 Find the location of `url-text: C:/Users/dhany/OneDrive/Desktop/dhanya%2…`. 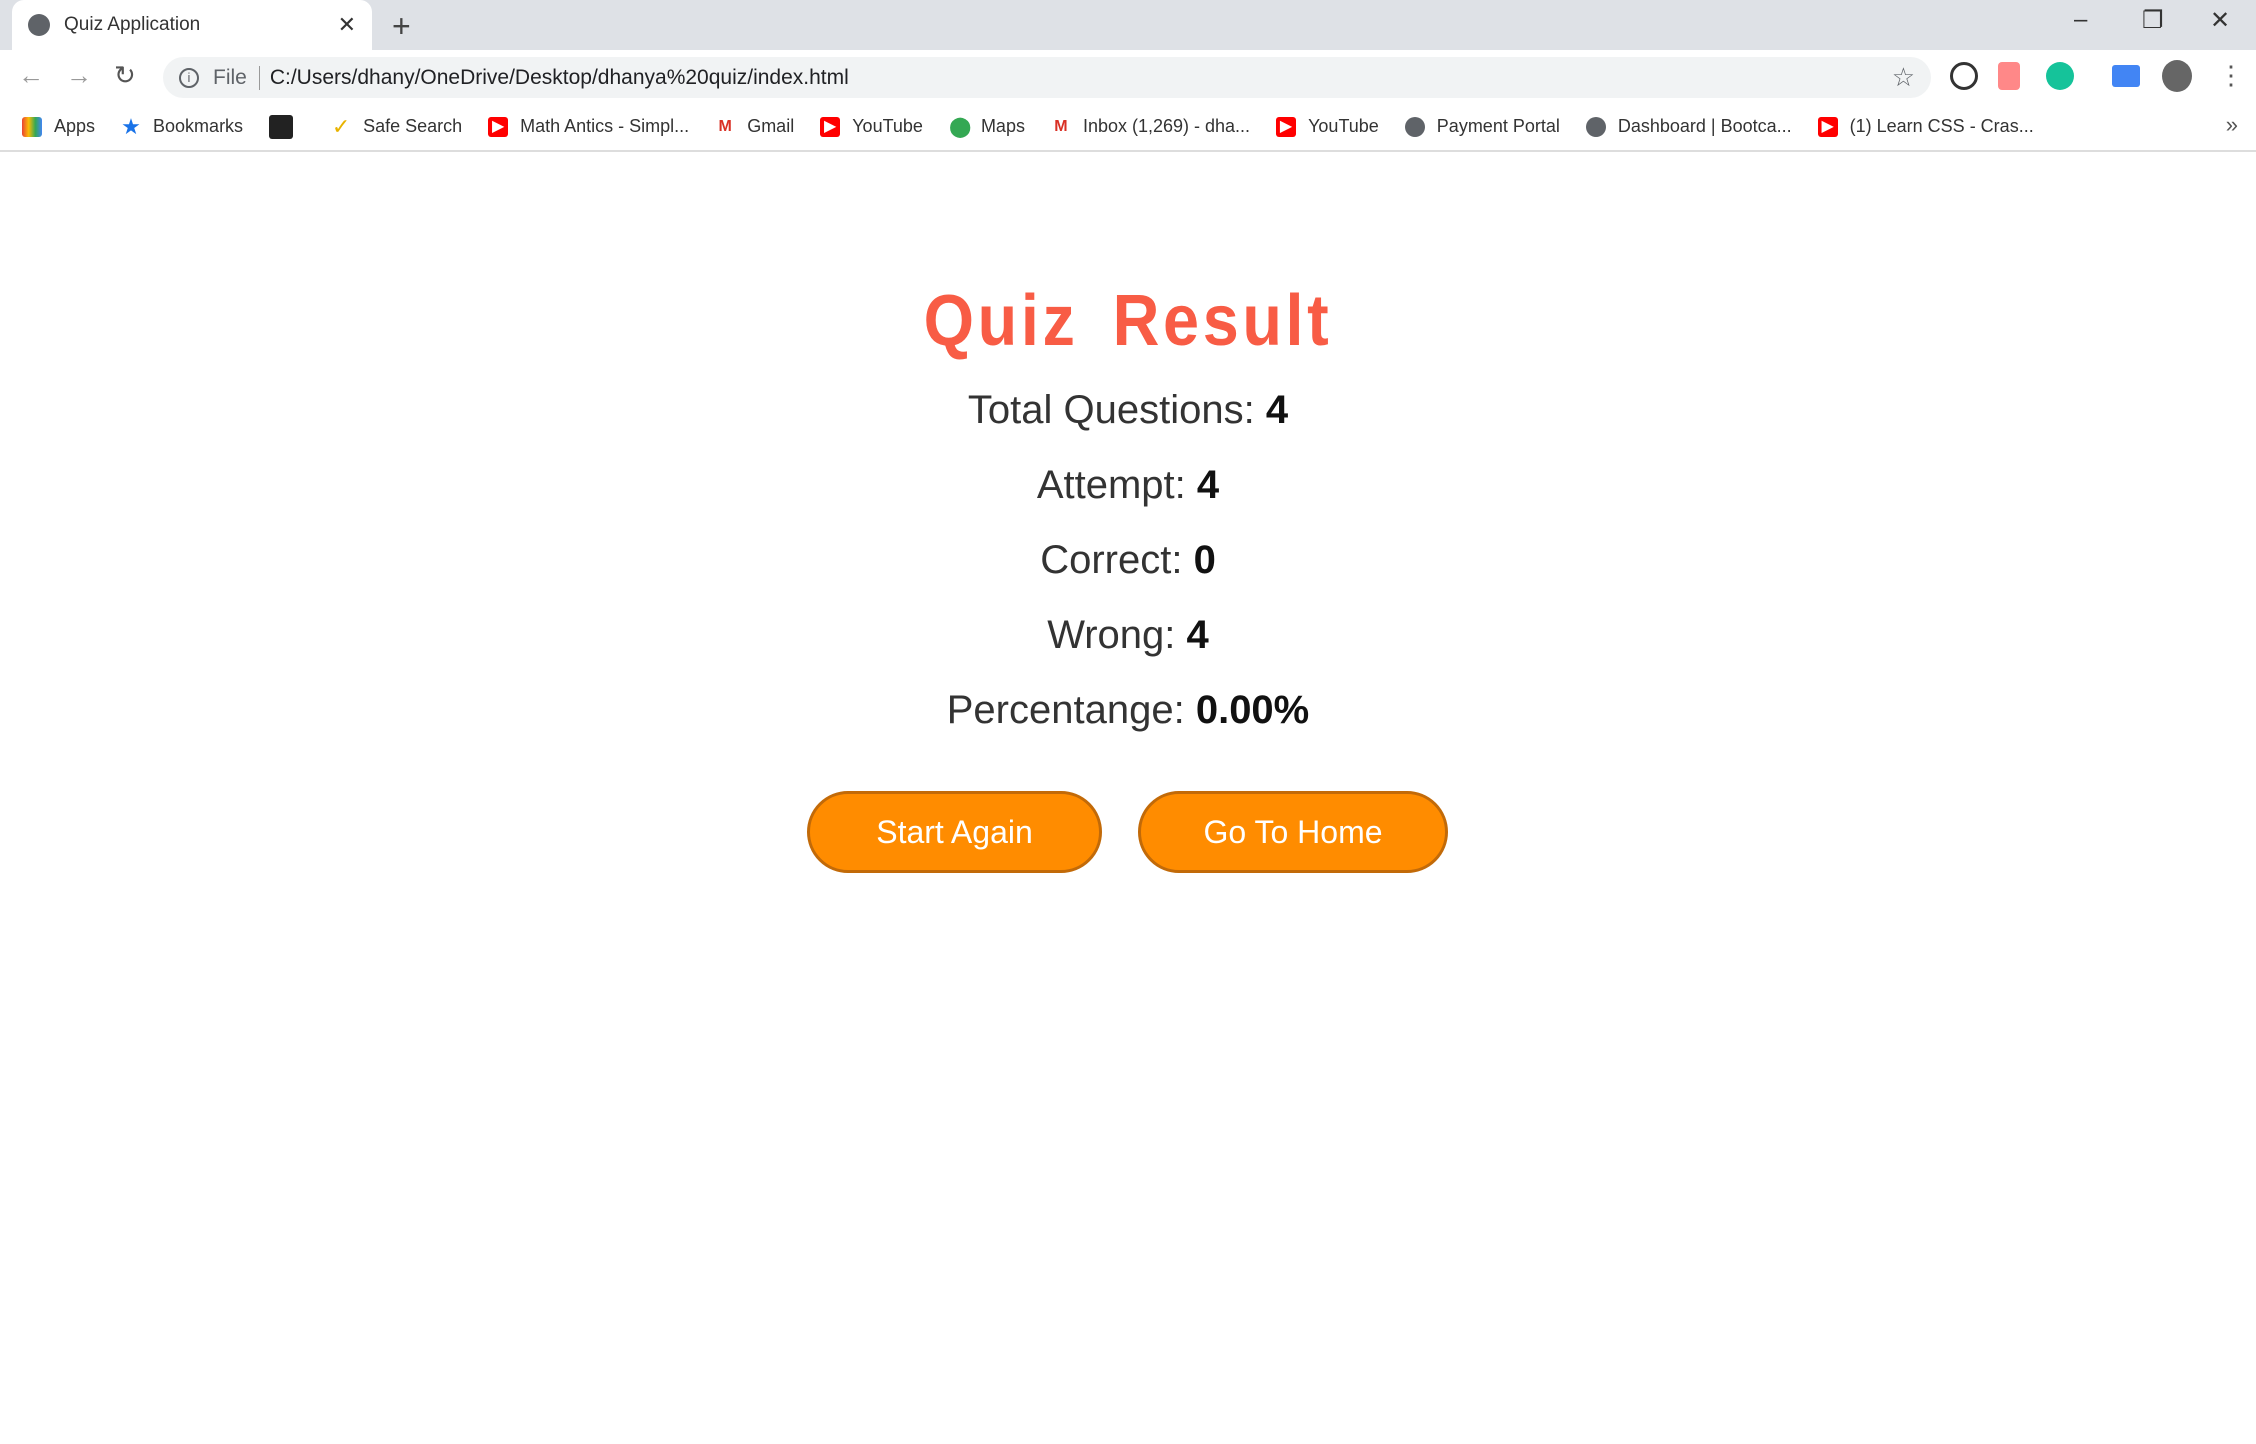

url-text: C:/Users/dhany/OneDrive/Desktop/dhanya%2… is located at coordinates (559, 78).